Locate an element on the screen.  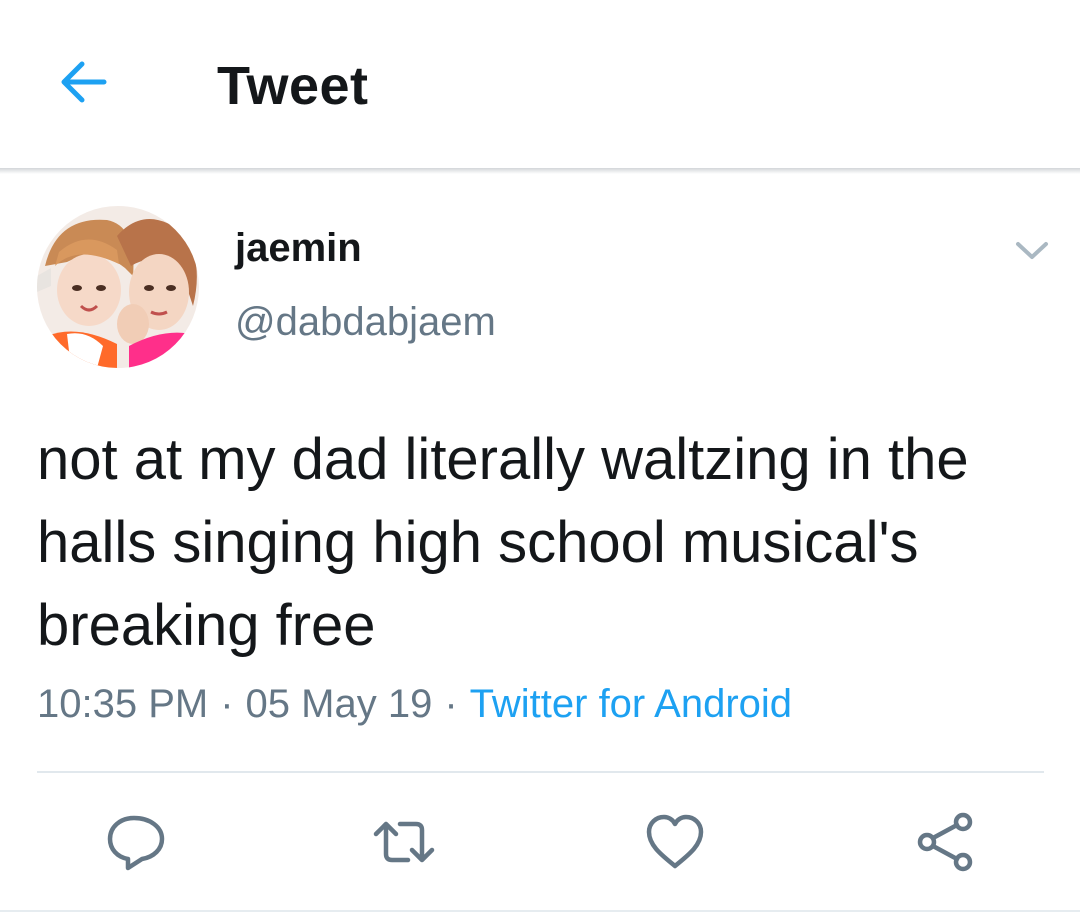
share-icon is located at coordinates (945, 842).